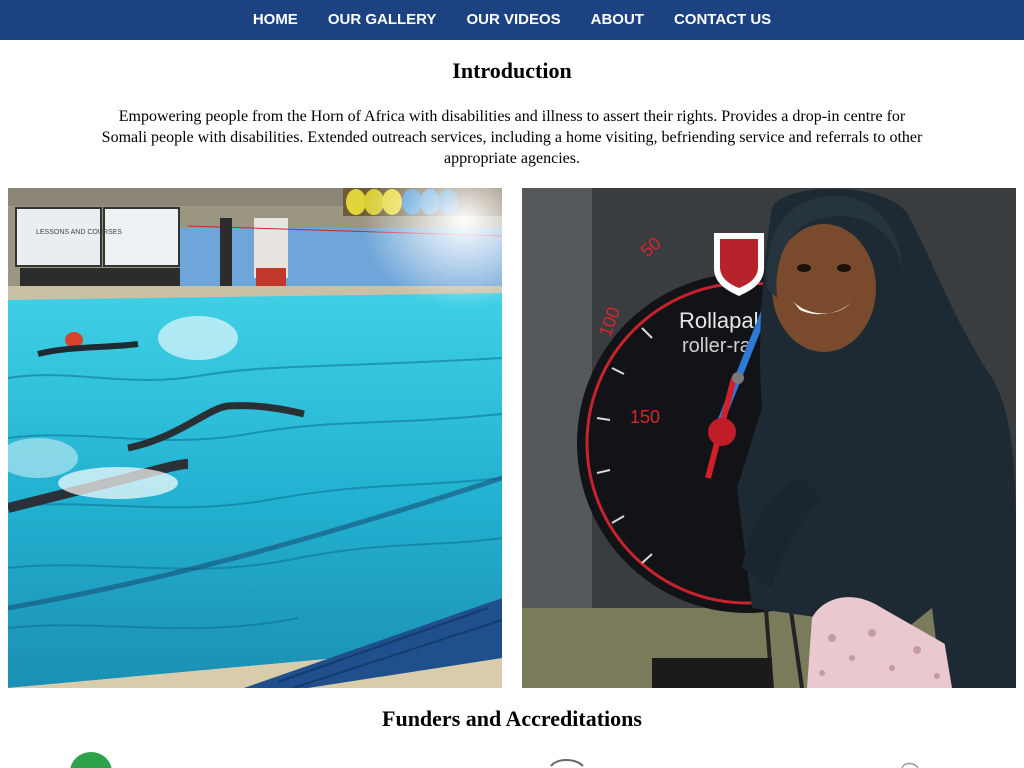 The height and width of the screenshot is (768, 1024). I want to click on funders-heading: Funders and Accreditations, so click(512, 718).